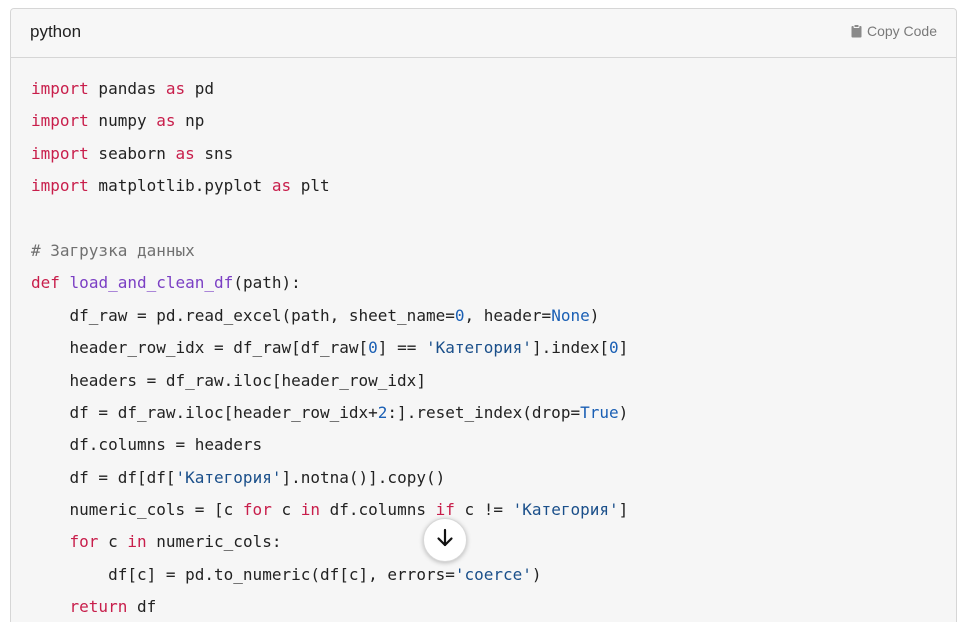 The height and width of the screenshot is (622, 974). Describe the element at coordinates (180, 186) in the screenshot. I see `code-token: matplotlib.pyplot` at that location.